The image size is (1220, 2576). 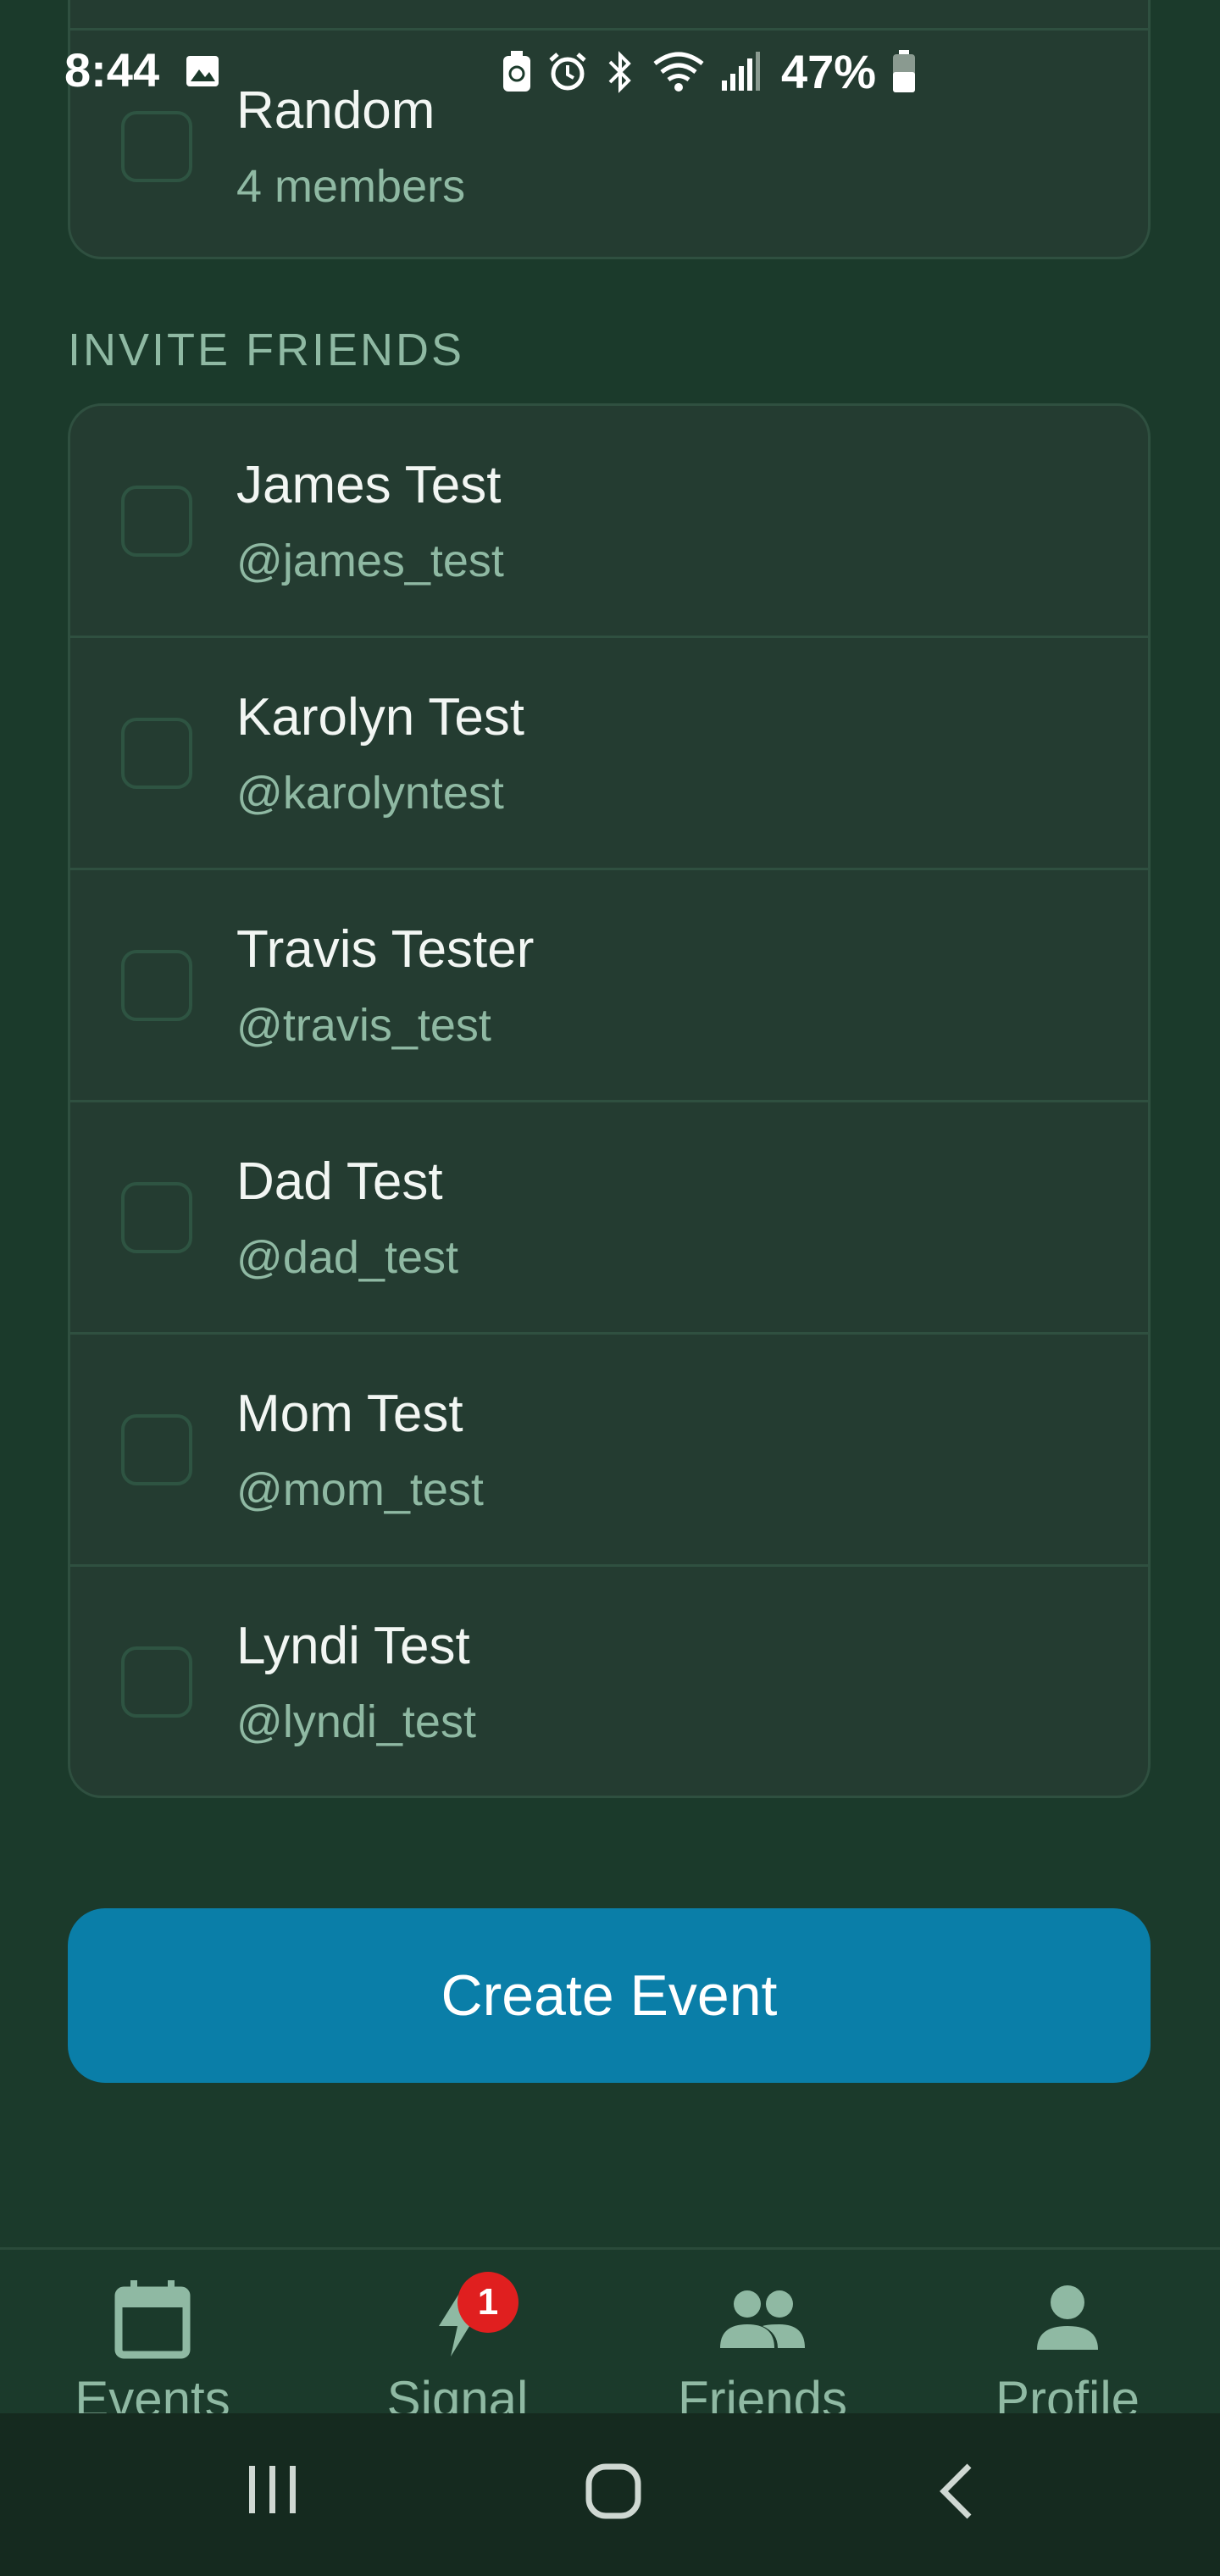 I want to click on friend-handle: @james_test, so click(x=370, y=561).